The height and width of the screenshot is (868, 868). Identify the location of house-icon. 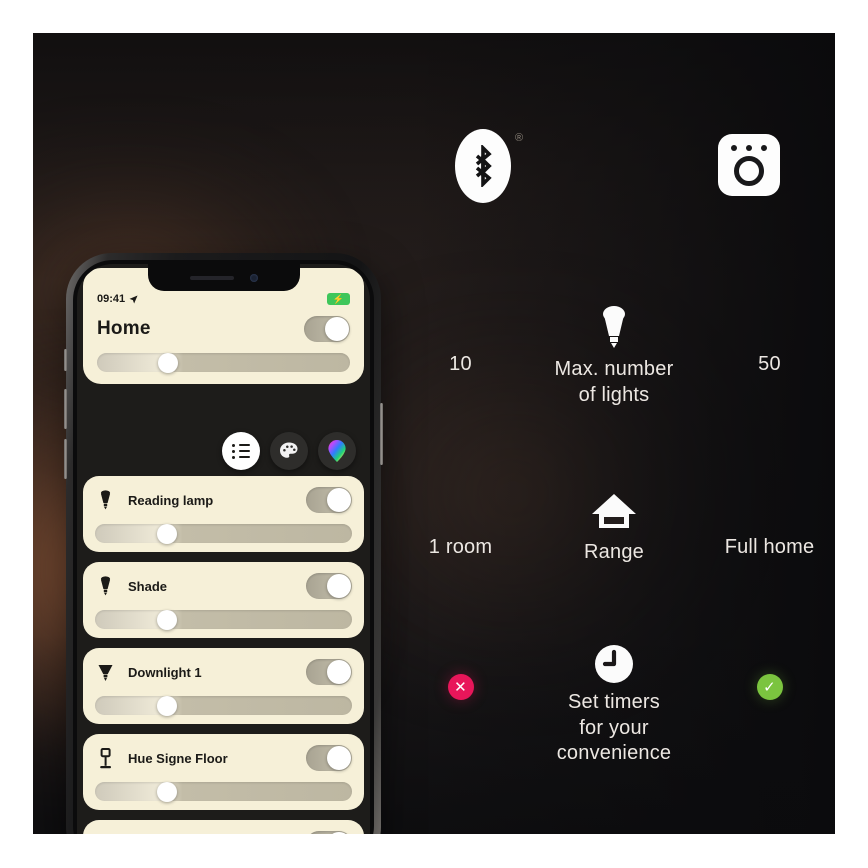
(614, 511).